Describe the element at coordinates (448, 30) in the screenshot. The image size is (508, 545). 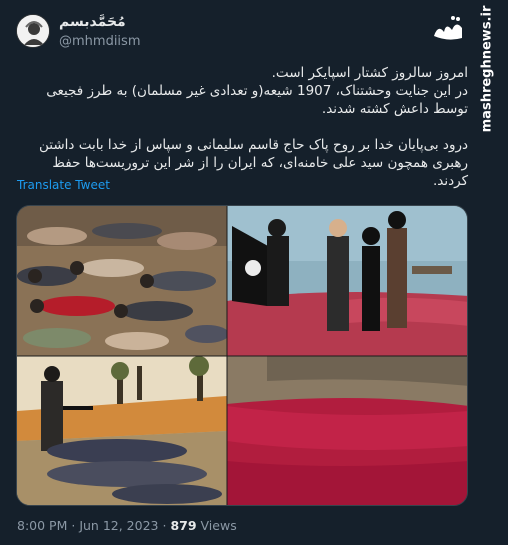
I see `mashregh-logo` at that location.